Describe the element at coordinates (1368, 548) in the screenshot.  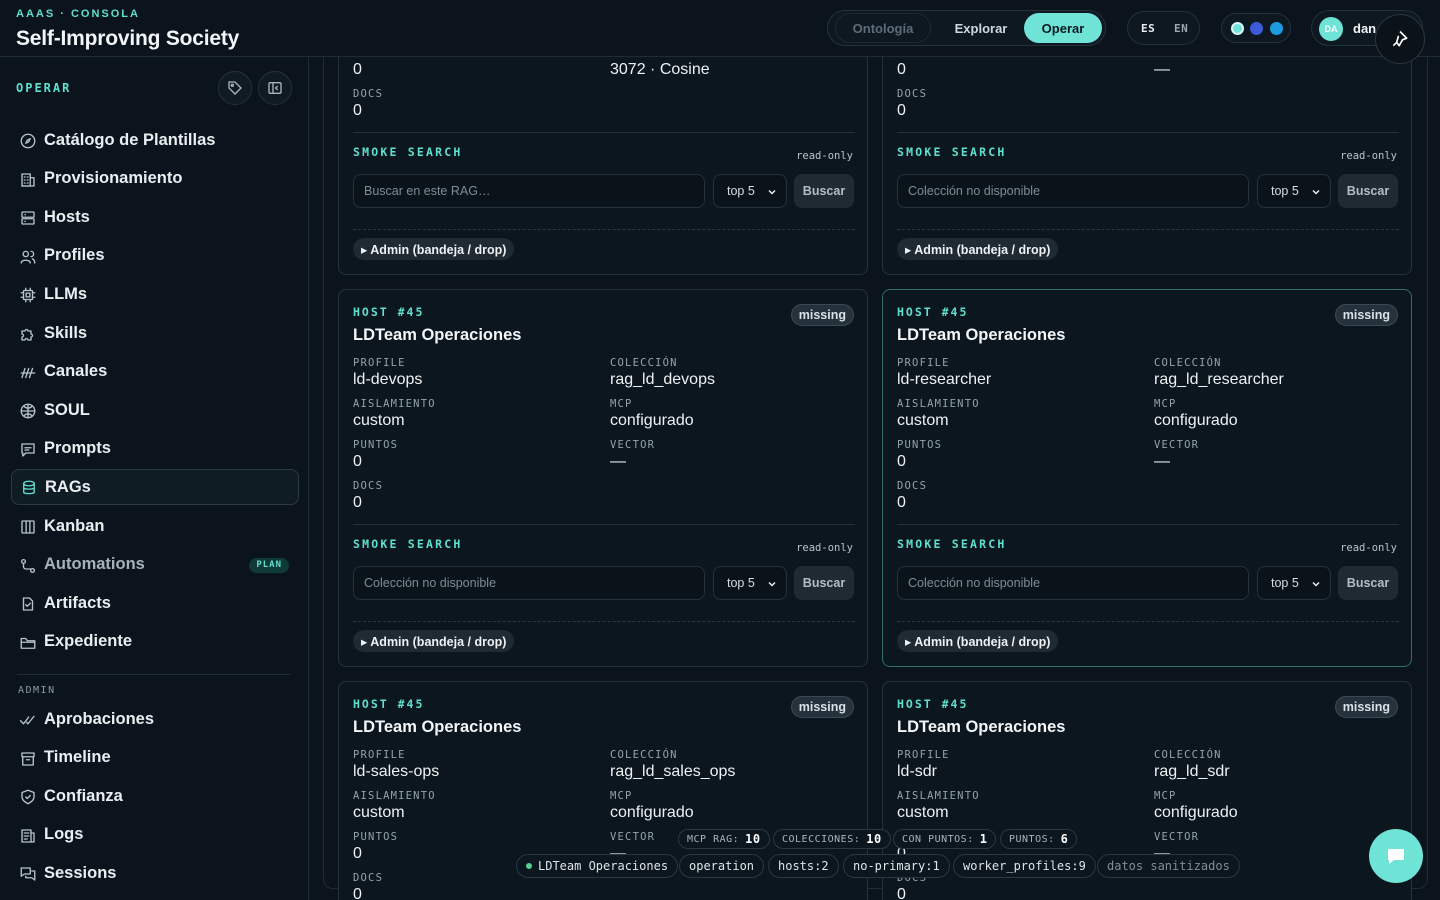
I see `read-only-badge: read-only` at that location.